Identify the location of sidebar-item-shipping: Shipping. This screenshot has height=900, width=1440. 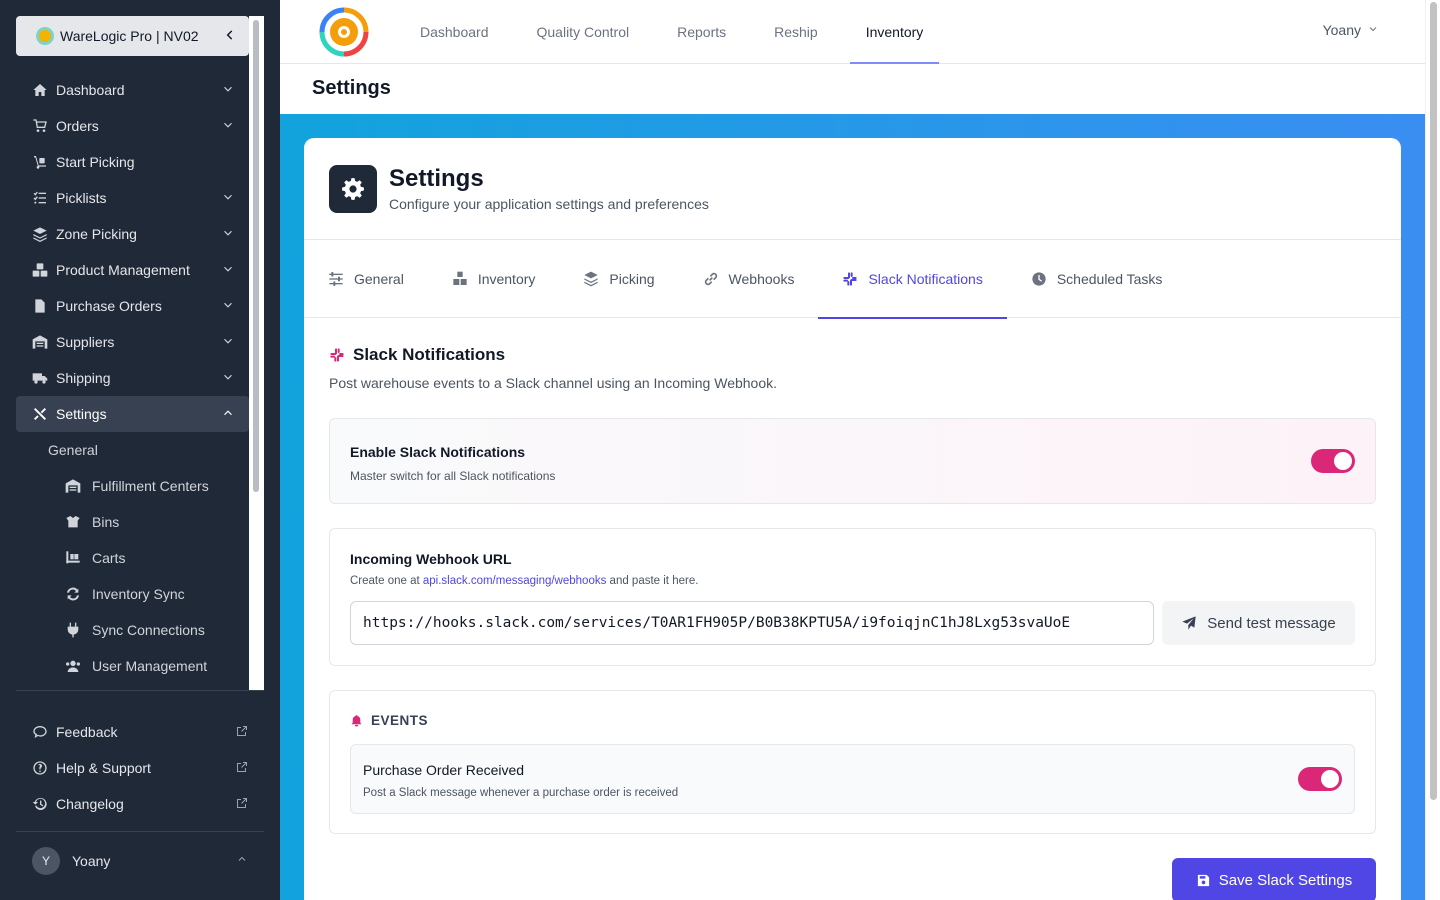
(132, 378).